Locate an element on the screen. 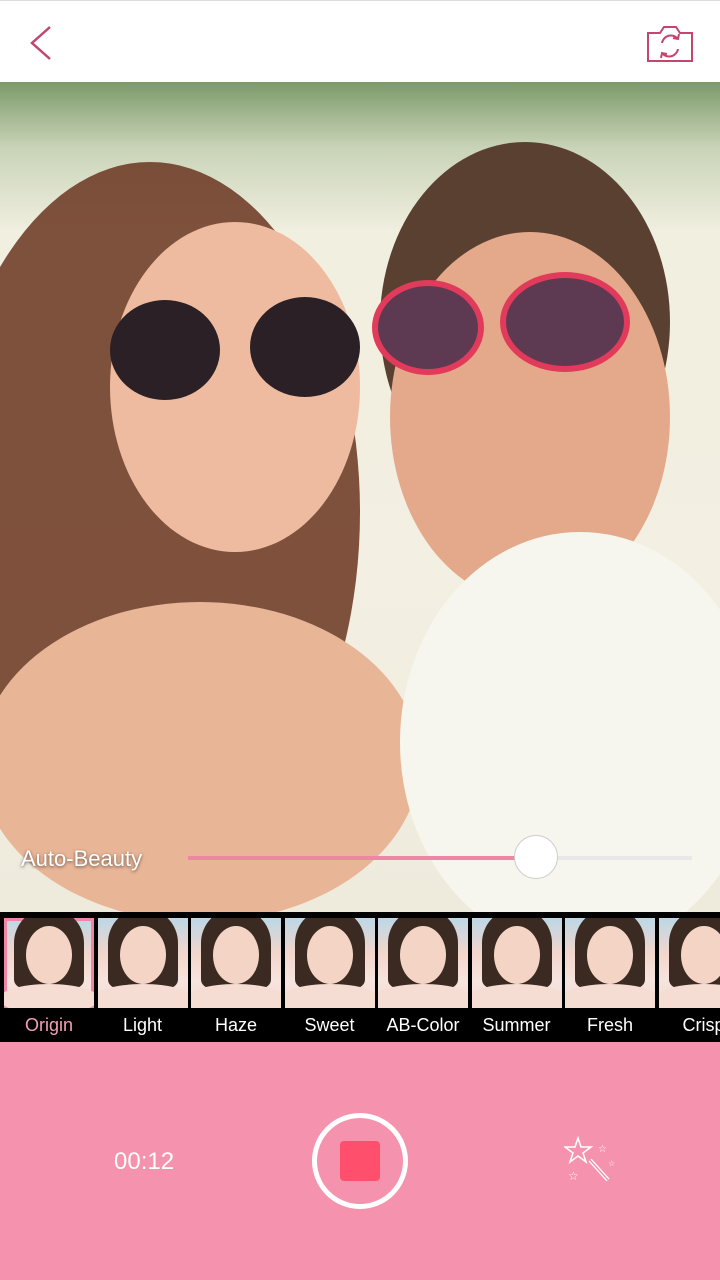 The image size is (720, 1280). filter-label: Sweet is located at coordinates (329, 1025).